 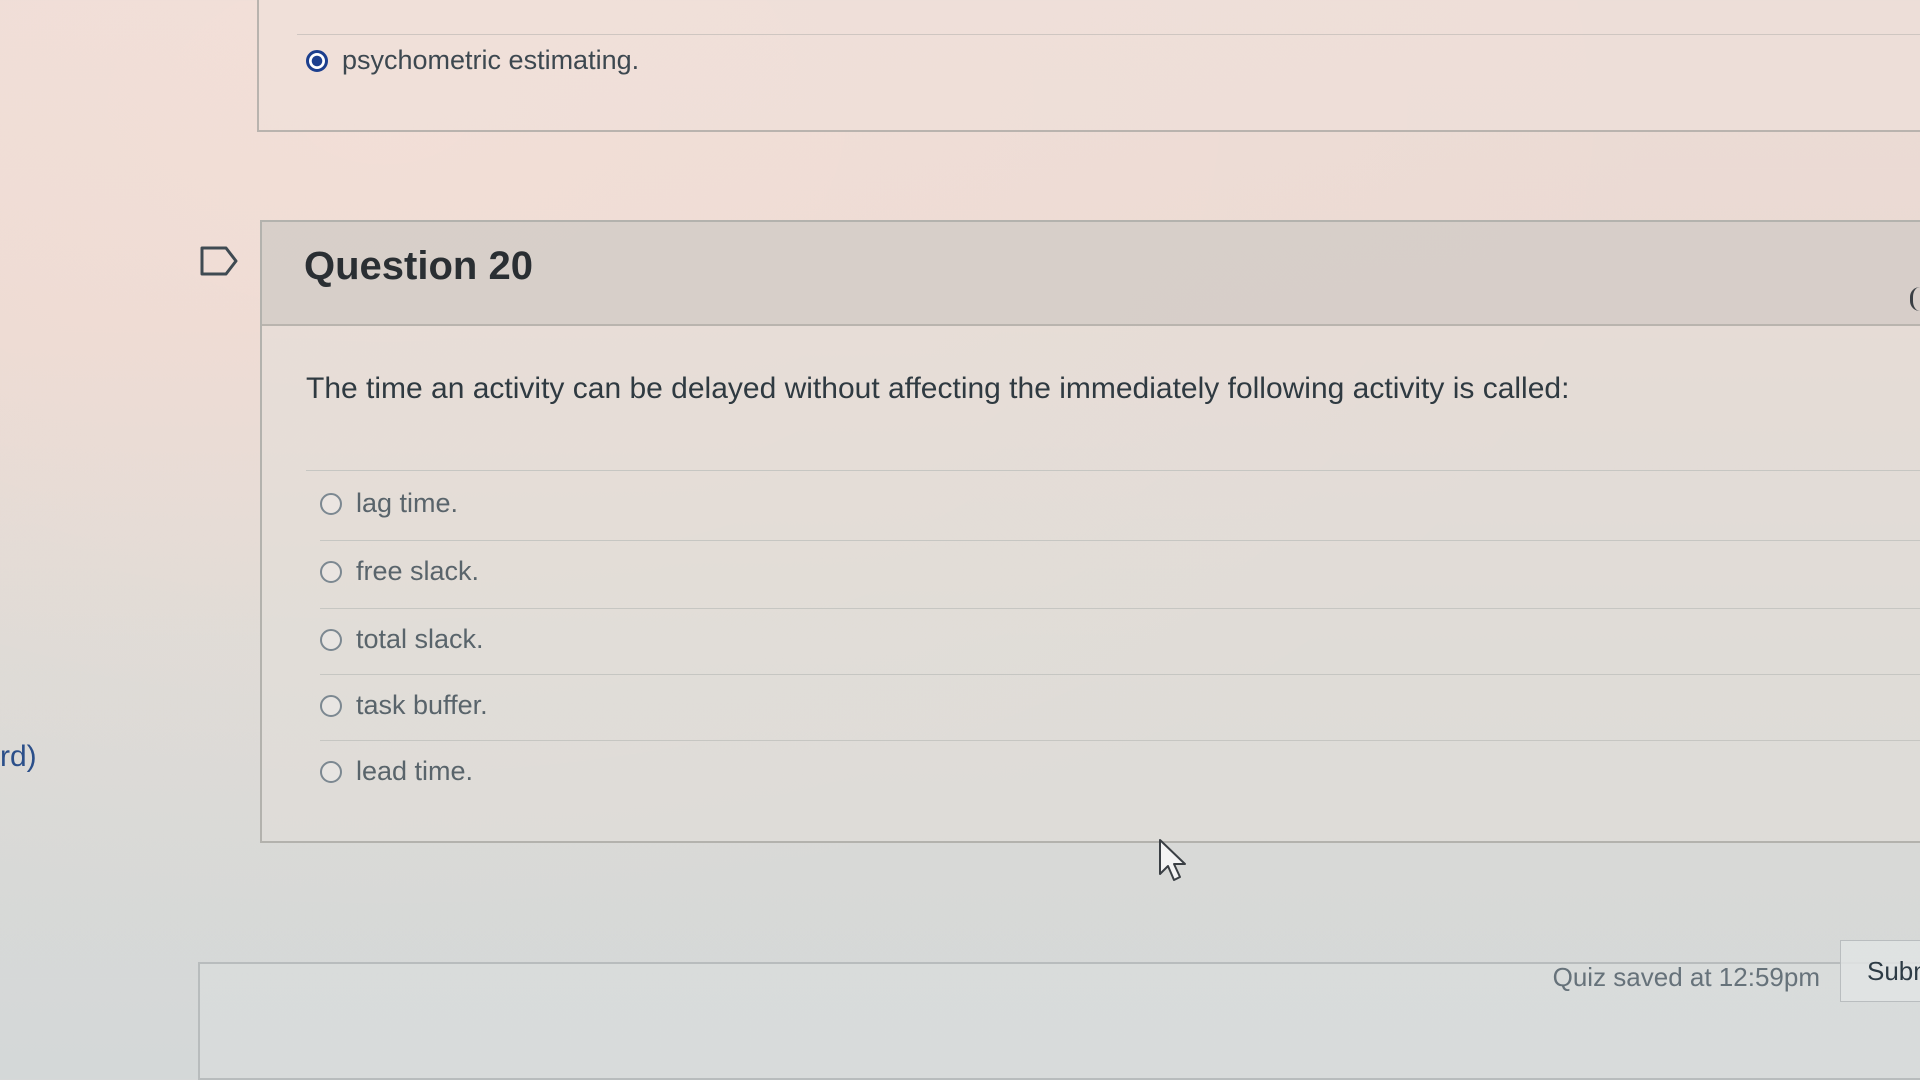 What do you see at coordinates (491, 60) in the screenshot?
I see `previous-answer-label: psychometric estimating.` at bounding box center [491, 60].